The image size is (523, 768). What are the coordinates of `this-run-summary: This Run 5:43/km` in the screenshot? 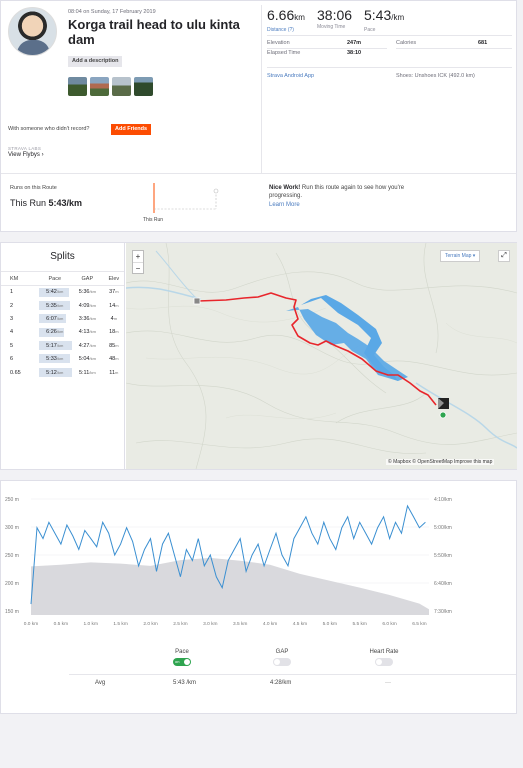 It's located at (46, 203).